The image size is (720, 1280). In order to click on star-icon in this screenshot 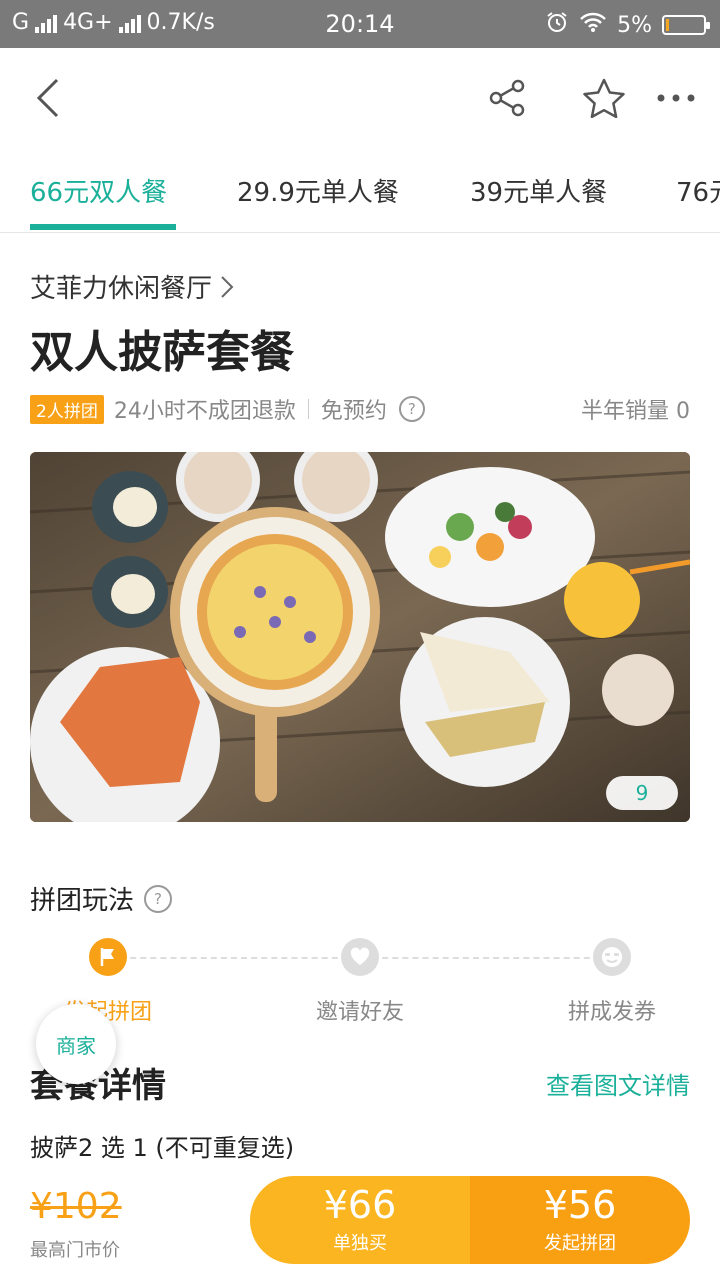, I will do `click(604, 98)`.